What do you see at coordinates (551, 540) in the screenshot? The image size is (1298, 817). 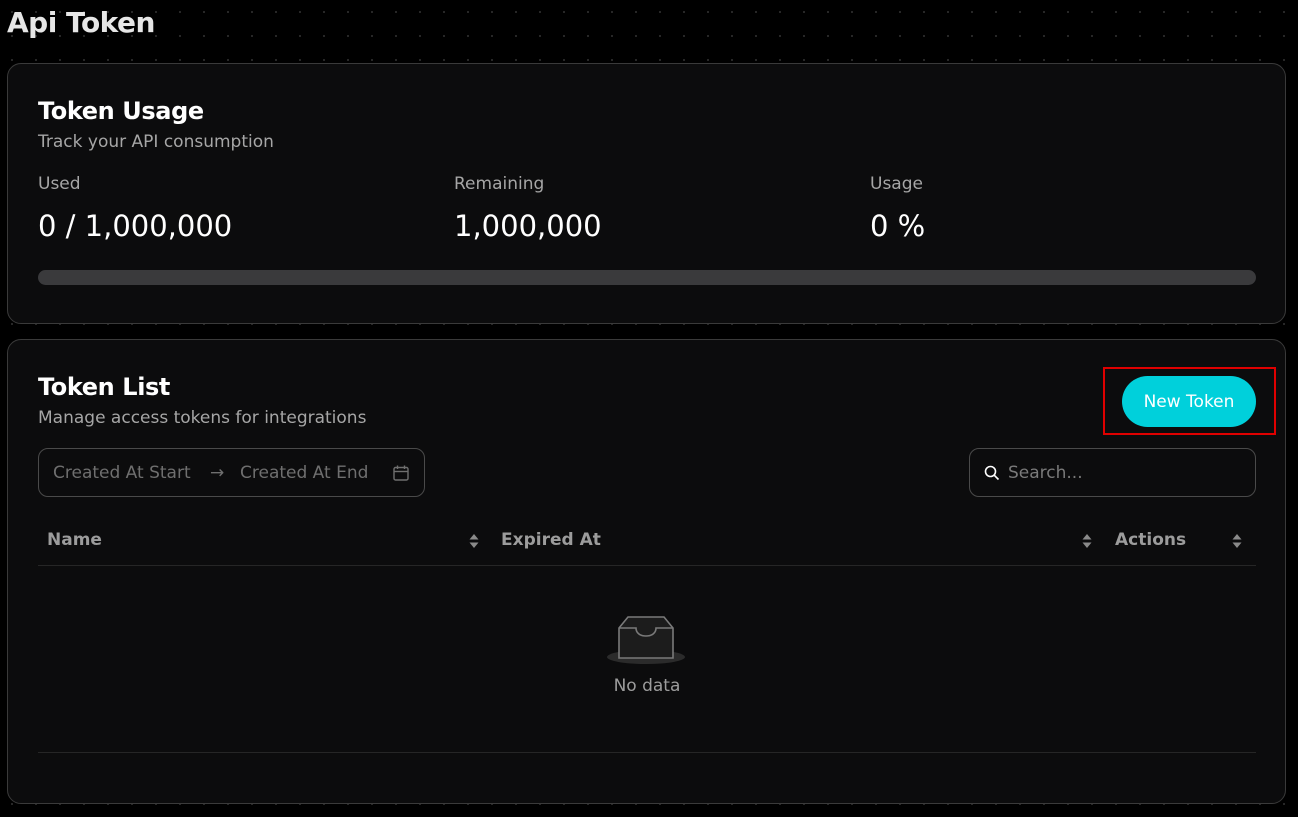 I see `column-expired-at-header: Expired At` at bounding box center [551, 540].